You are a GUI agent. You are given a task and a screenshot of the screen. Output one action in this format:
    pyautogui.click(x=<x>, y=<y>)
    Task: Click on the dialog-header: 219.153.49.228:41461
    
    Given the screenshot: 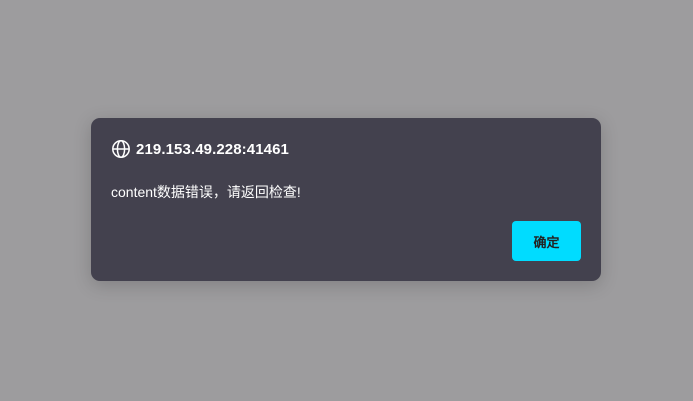 What is the action you would take?
    pyautogui.click(x=200, y=149)
    